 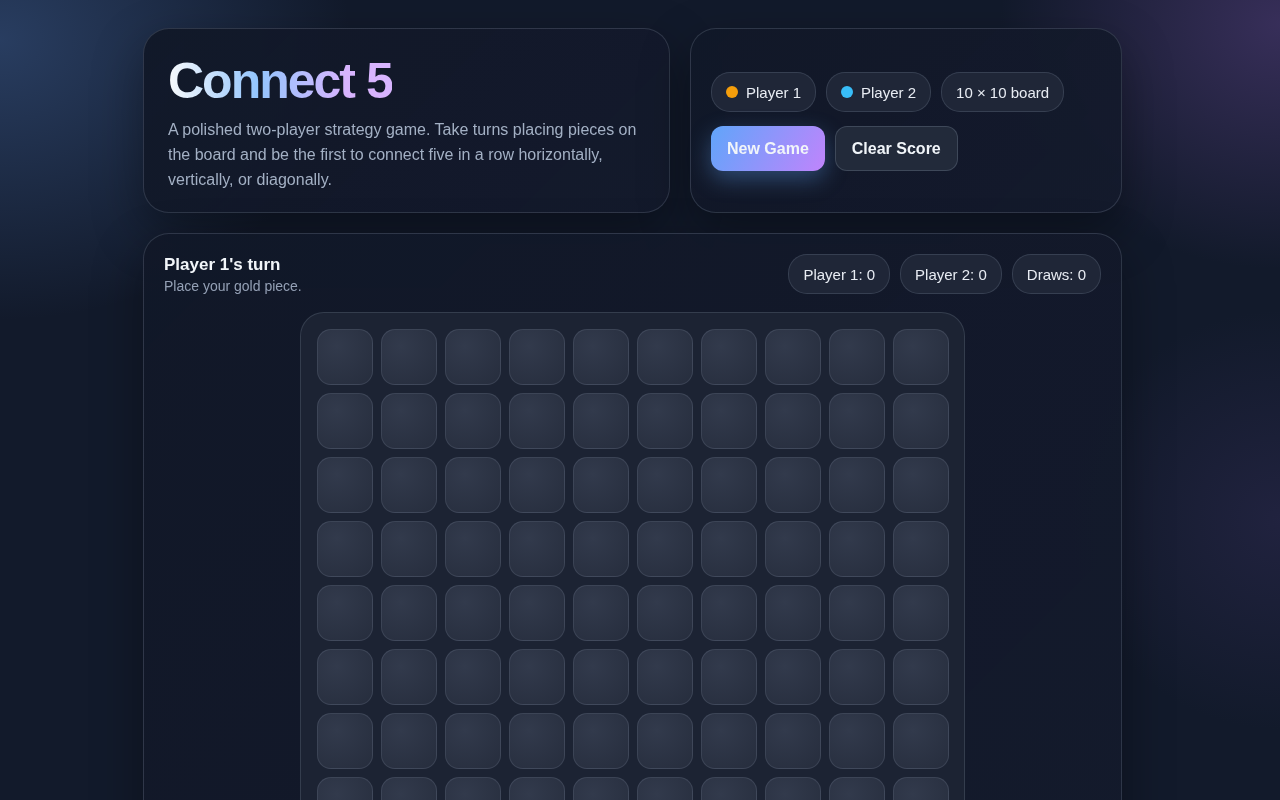 I want to click on legend-label: 10 × 10 board, so click(x=1003, y=92).